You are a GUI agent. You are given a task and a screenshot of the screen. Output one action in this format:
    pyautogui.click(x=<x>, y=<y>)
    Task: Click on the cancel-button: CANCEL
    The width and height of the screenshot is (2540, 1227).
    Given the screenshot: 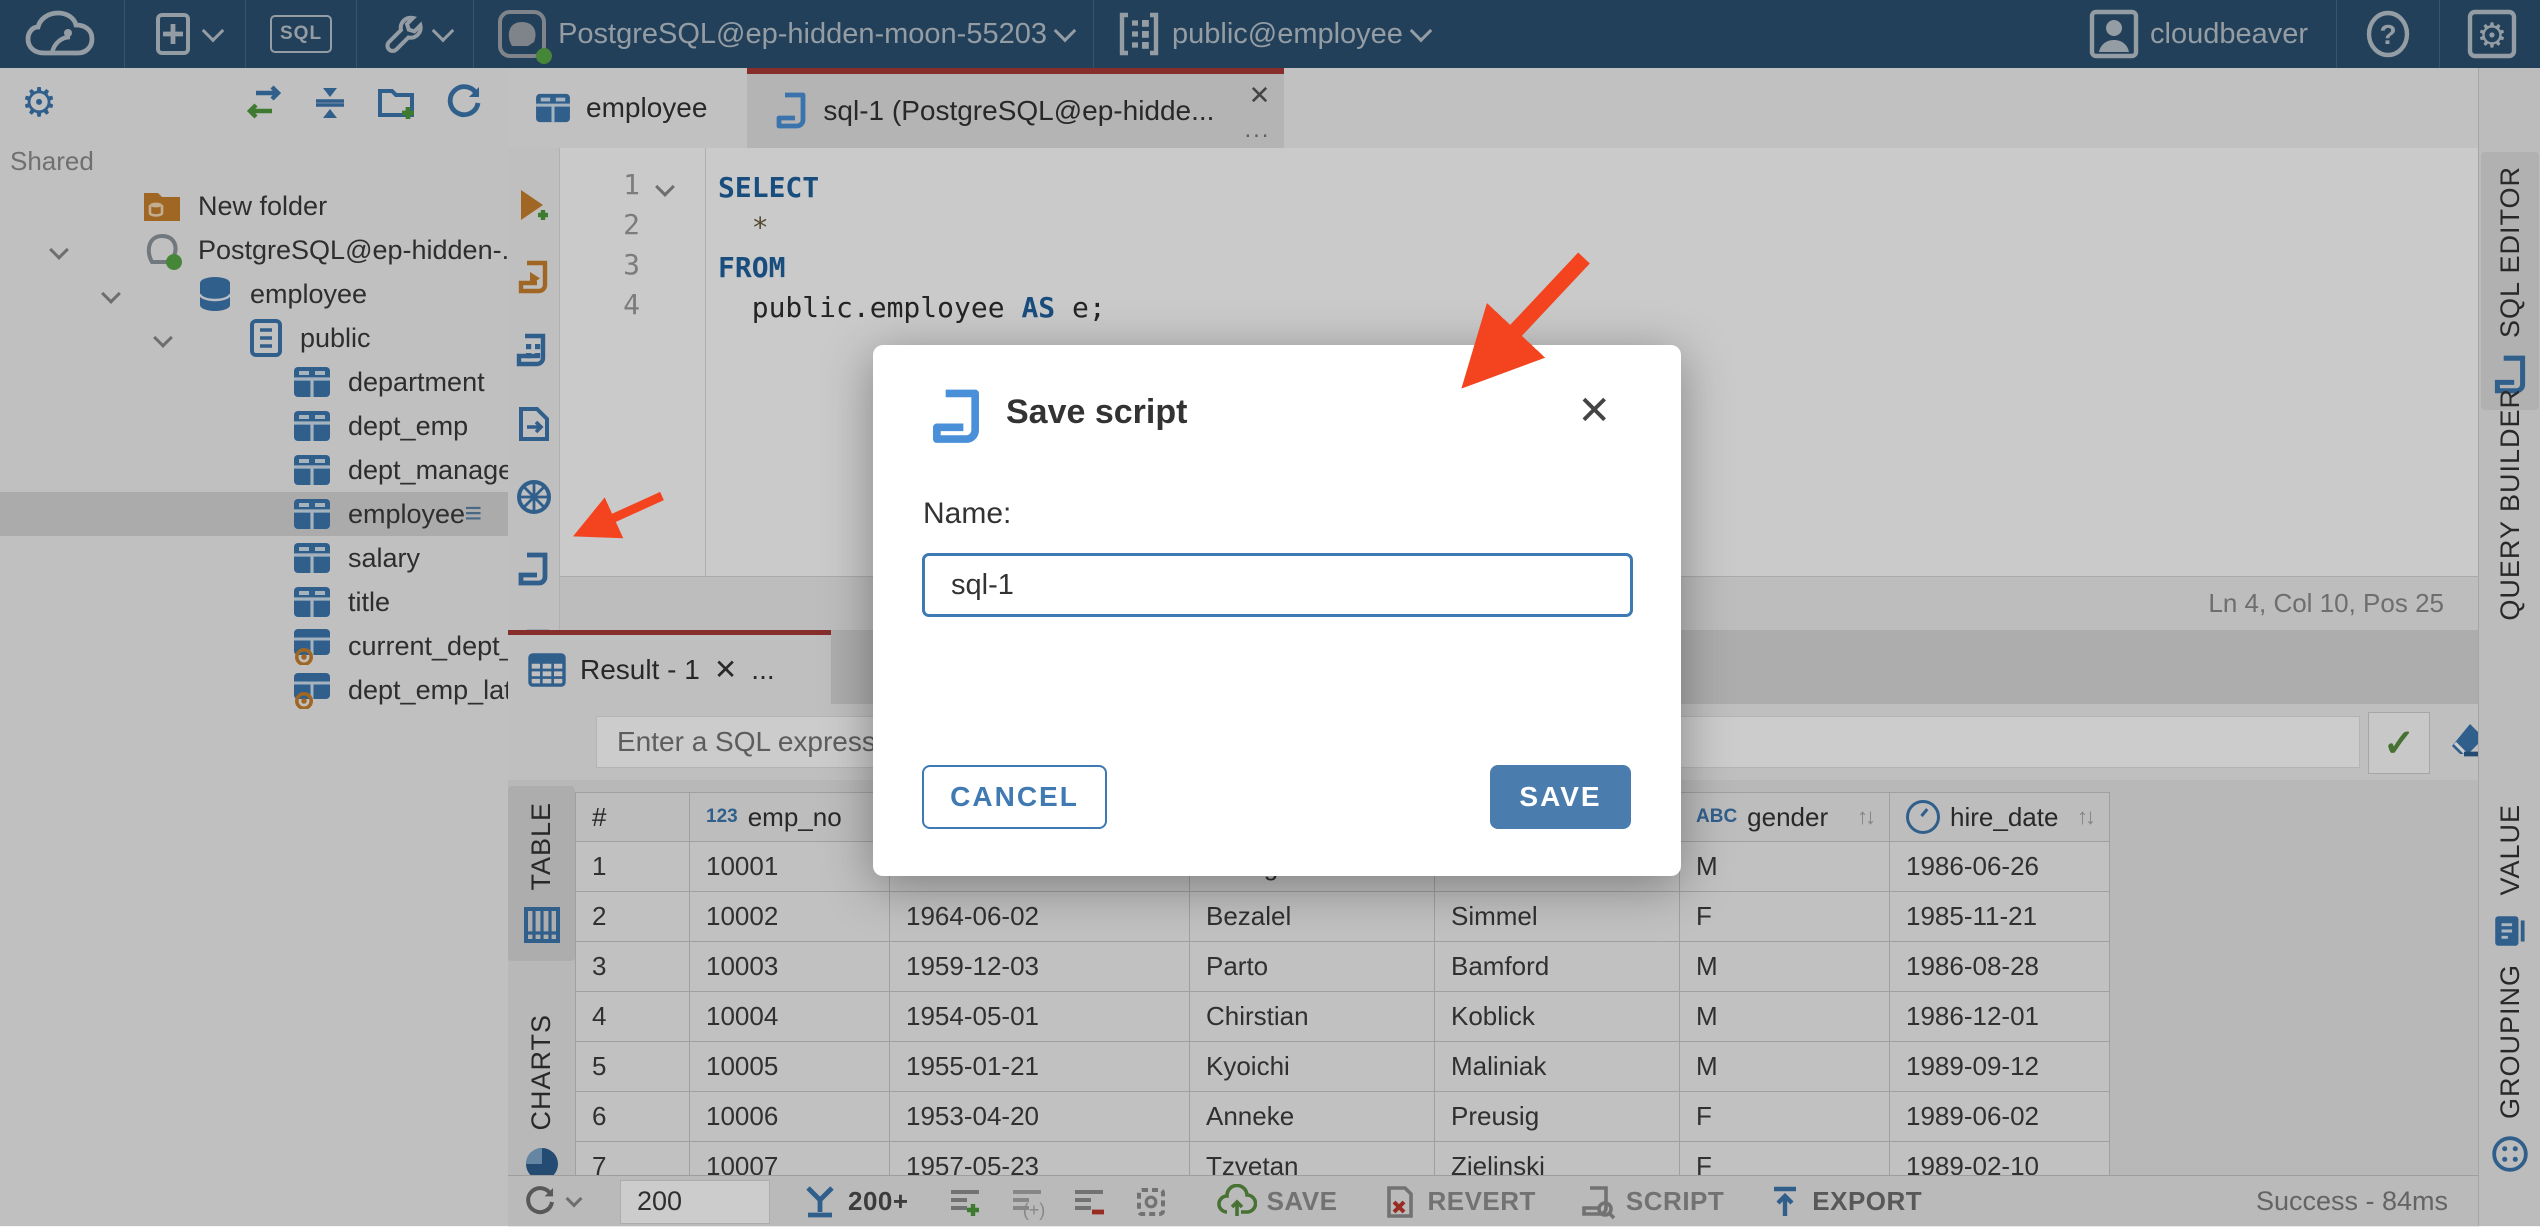 What is the action you would take?
    pyautogui.click(x=1014, y=797)
    